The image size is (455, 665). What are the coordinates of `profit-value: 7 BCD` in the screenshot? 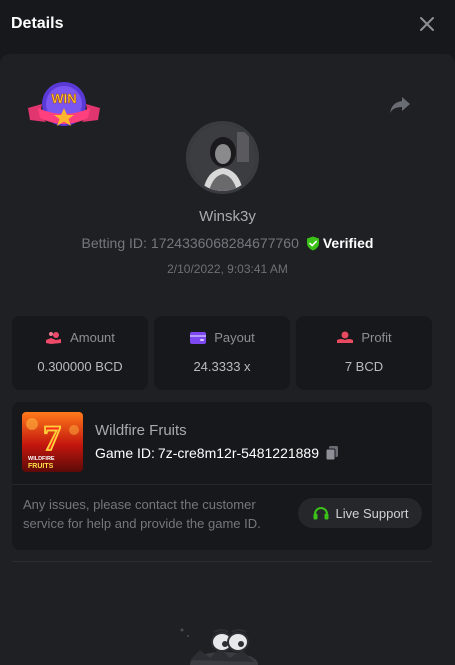 It's located at (364, 366).